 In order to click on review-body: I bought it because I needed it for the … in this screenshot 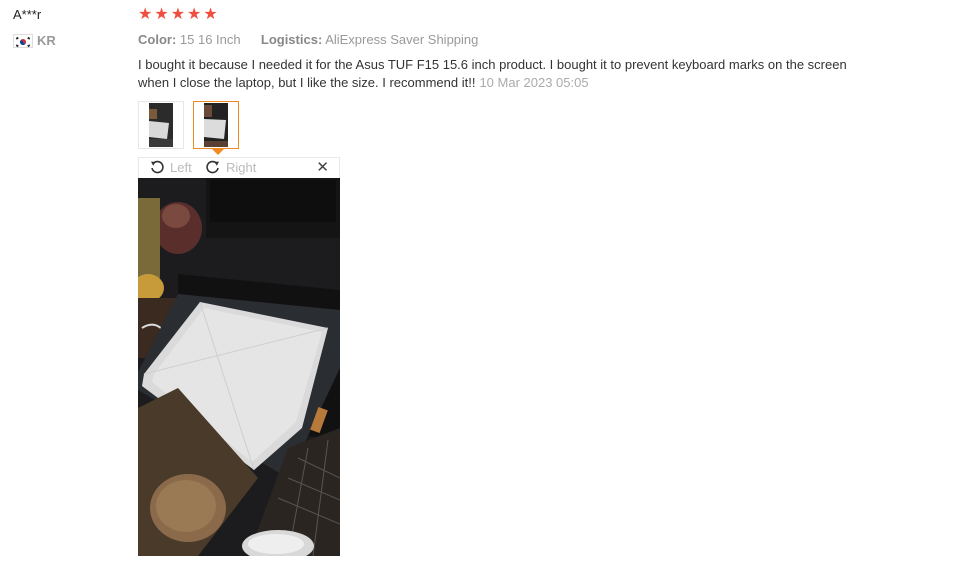, I will do `click(498, 74)`.